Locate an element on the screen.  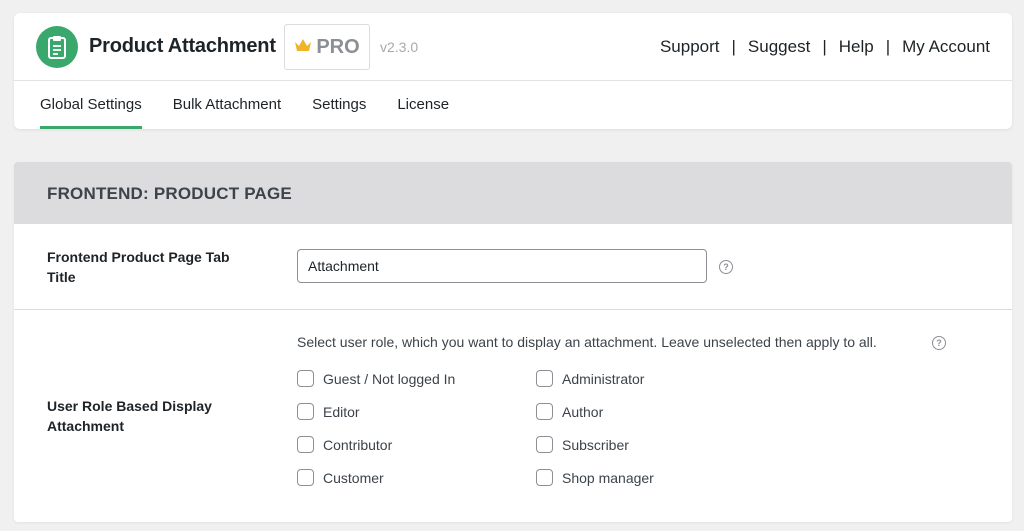
crown-icon is located at coordinates (303, 47).